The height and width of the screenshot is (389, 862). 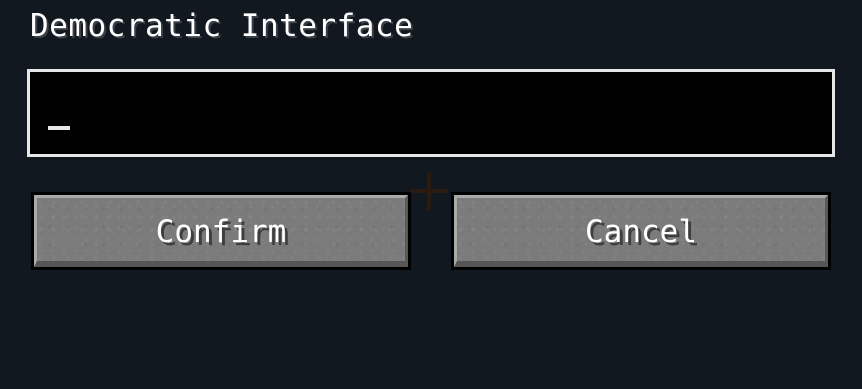 I want to click on cancel-button-face: Cancel, so click(x=641, y=231).